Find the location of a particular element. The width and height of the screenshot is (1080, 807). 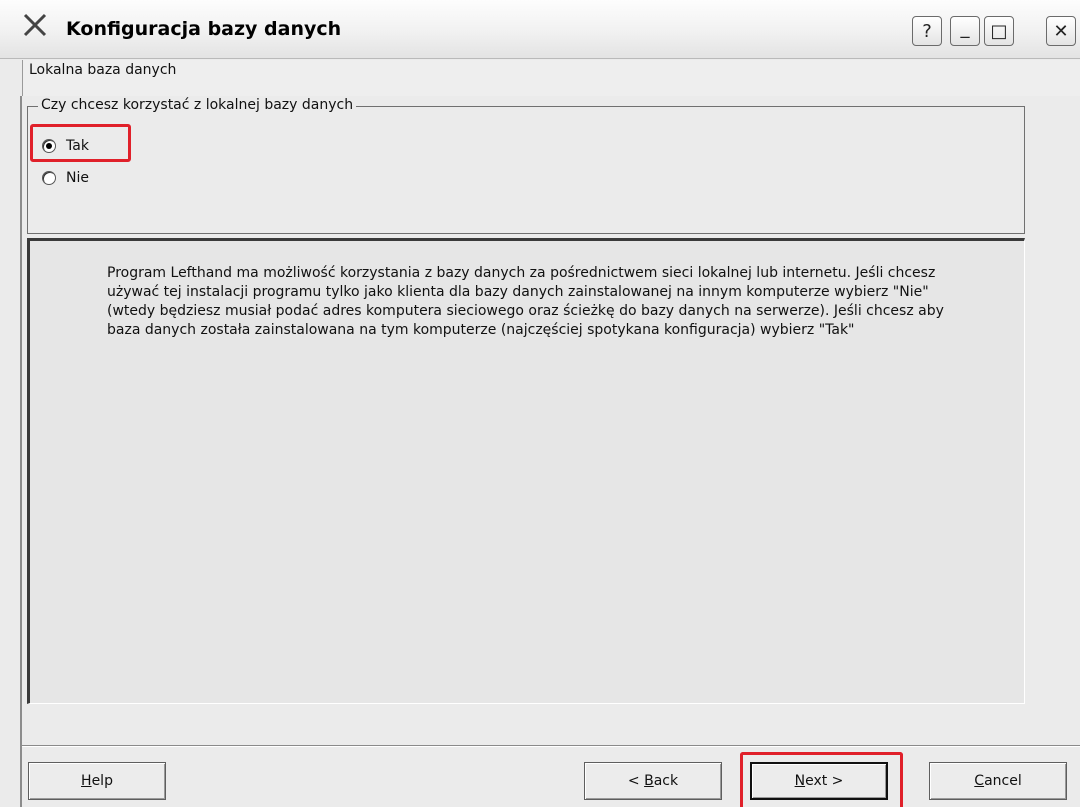

button-separator is located at coordinates (551, 746).